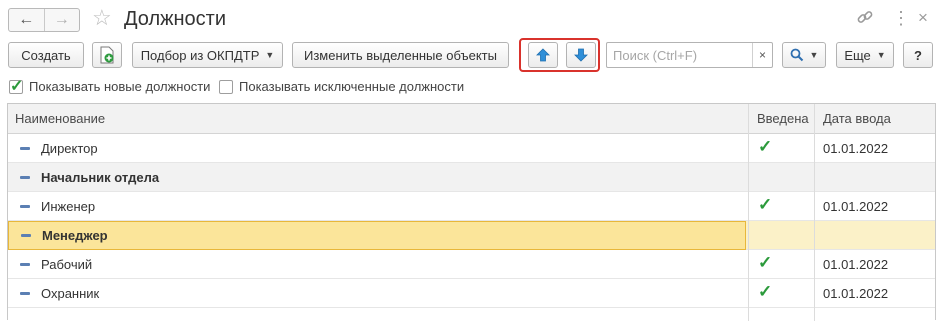  I want to click on forward-arrow-icon: →, so click(62, 20).